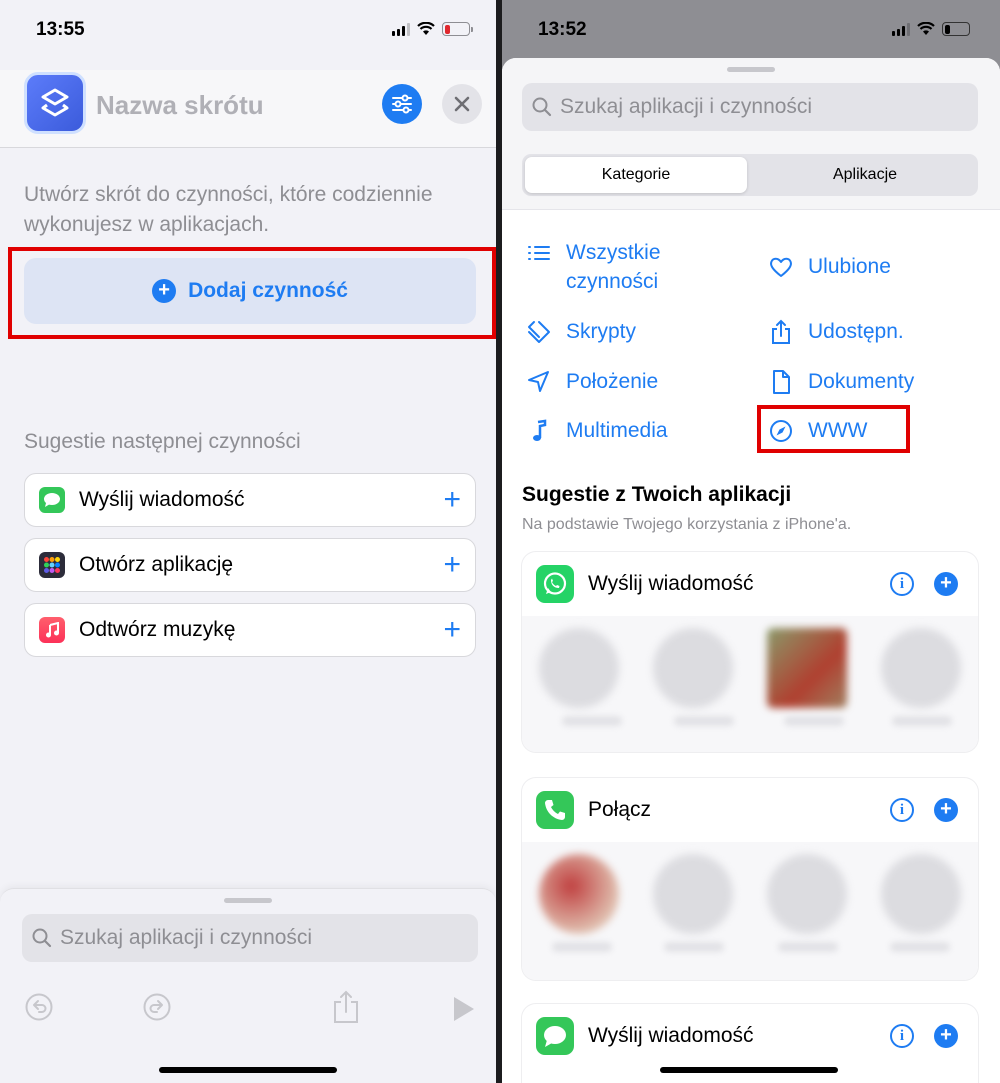  What do you see at coordinates (601, 331) in the screenshot?
I see `category-label: Skrypty` at bounding box center [601, 331].